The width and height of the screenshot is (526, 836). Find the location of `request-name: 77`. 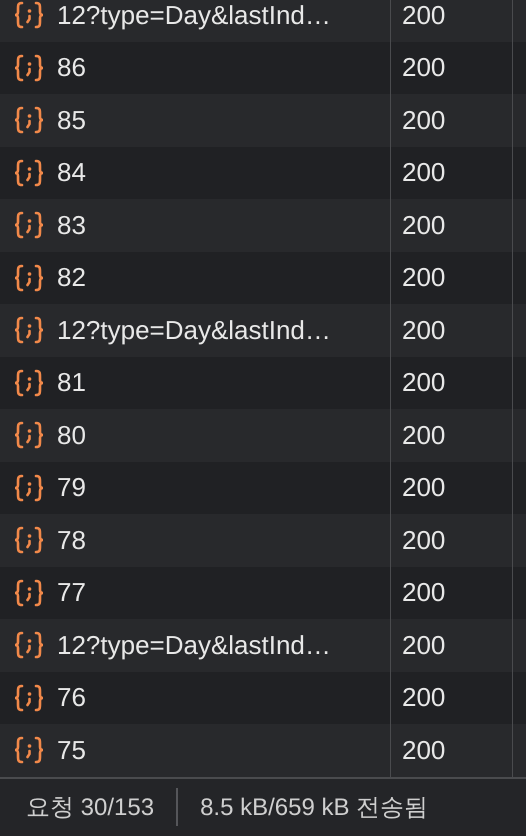

request-name: 77 is located at coordinates (71, 592).